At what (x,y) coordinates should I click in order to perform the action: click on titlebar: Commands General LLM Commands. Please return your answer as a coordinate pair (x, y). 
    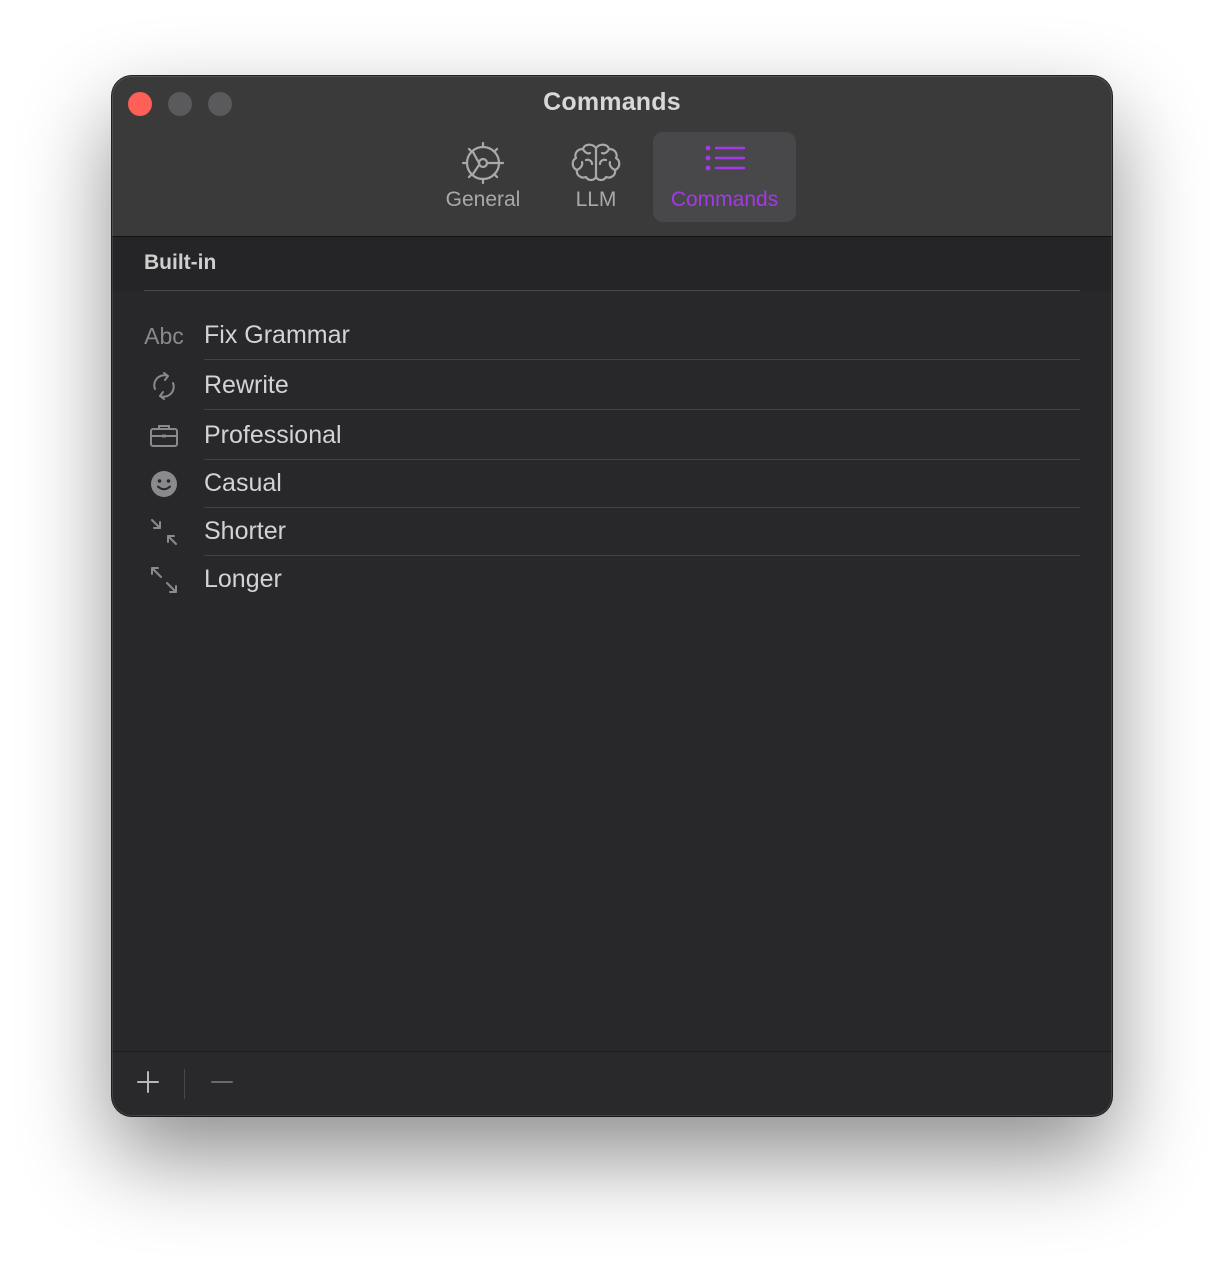
    Looking at the image, I should click on (612, 156).